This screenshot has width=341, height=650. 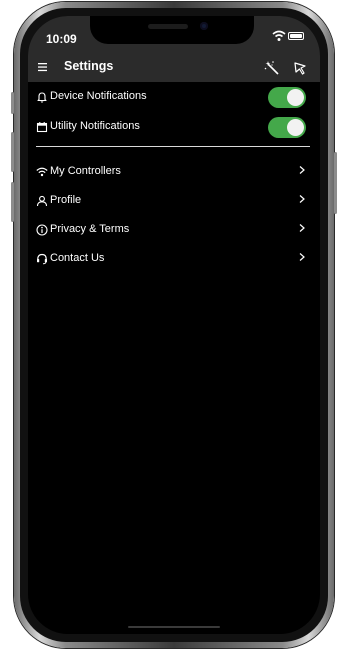 What do you see at coordinates (42, 201) in the screenshot?
I see `person-icon` at bounding box center [42, 201].